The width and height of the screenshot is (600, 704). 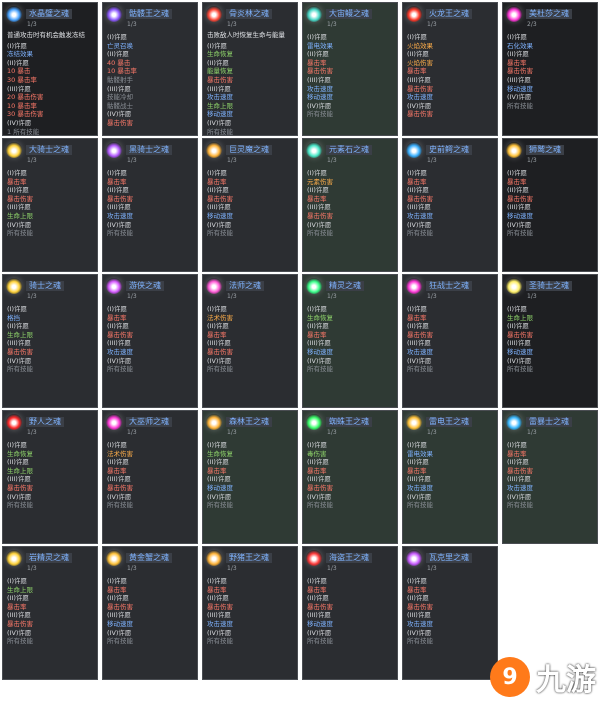 What do you see at coordinates (549, 422) in the screenshot?
I see `soul-card-title: 雷暴士之魂` at bounding box center [549, 422].